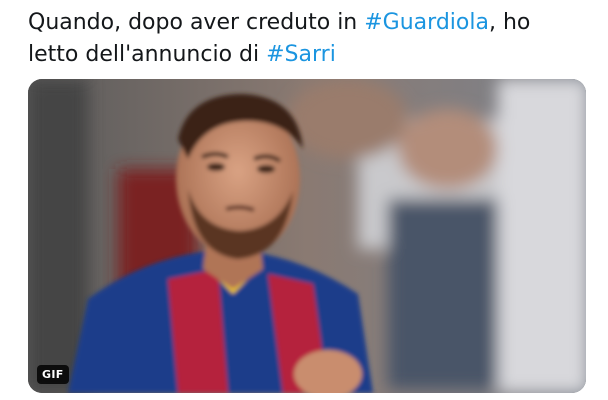 This screenshot has height=400, width=608. Describe the element at coordinates (196, 22) in the screenshot. I see `tweet-text-part: Quando, dopo aver creduto in` at that location.